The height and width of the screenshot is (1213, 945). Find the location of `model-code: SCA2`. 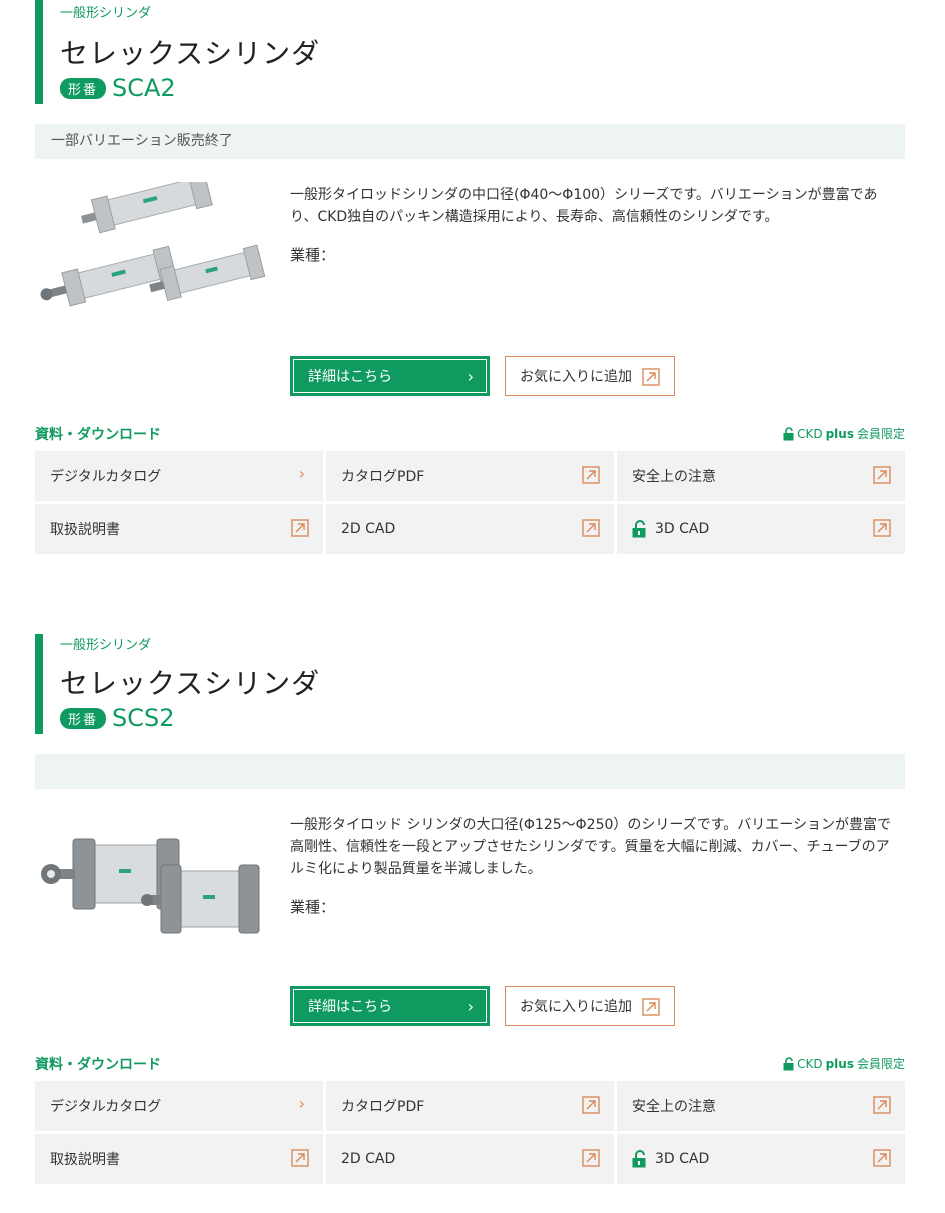

model-code: SCA2 is located at coordinates (144, 88).